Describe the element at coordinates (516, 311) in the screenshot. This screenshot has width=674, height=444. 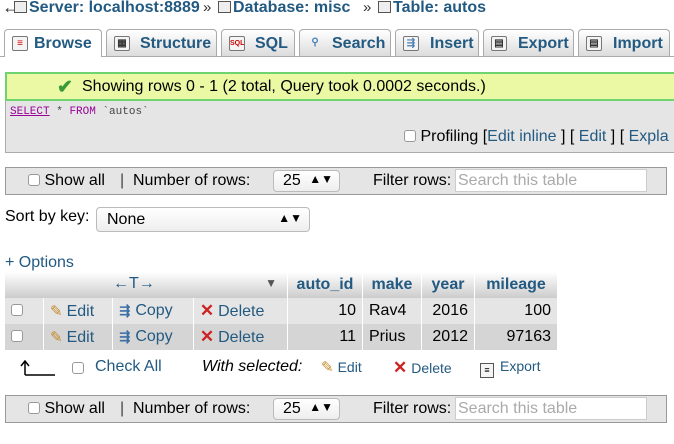
I see `cell-mileage: 100` at that location.